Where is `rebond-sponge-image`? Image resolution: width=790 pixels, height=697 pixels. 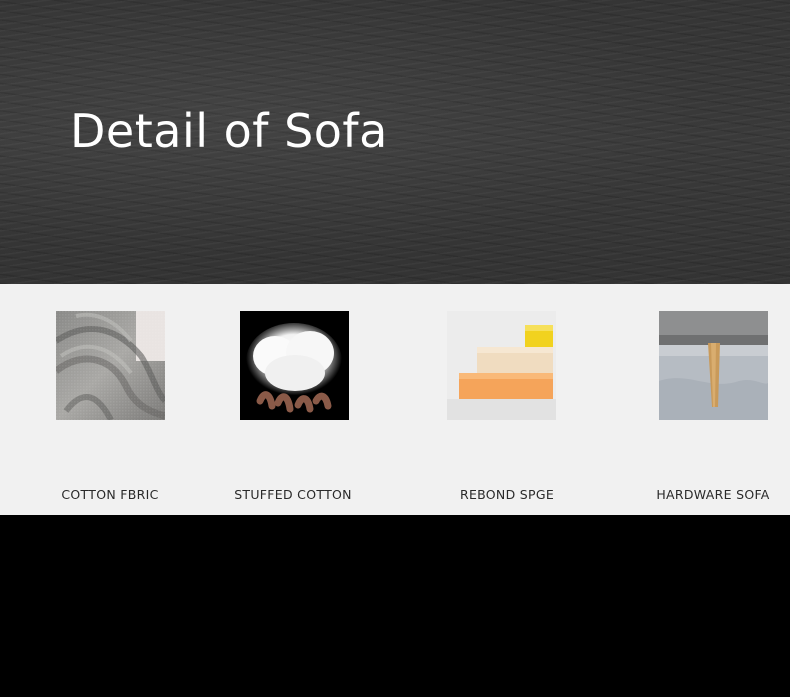
rebond-sponge-image is located at coordinates (501, 365).